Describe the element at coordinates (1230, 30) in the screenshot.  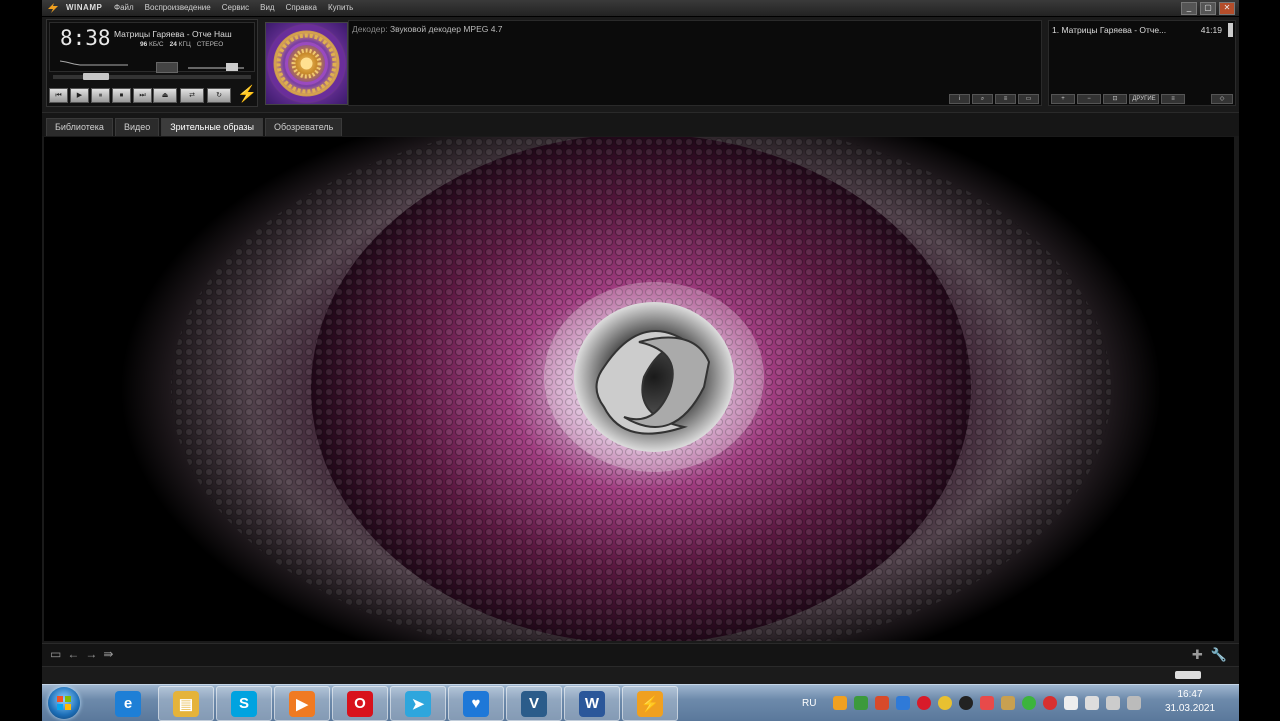
I see `playlist-scrollbar` at that location.